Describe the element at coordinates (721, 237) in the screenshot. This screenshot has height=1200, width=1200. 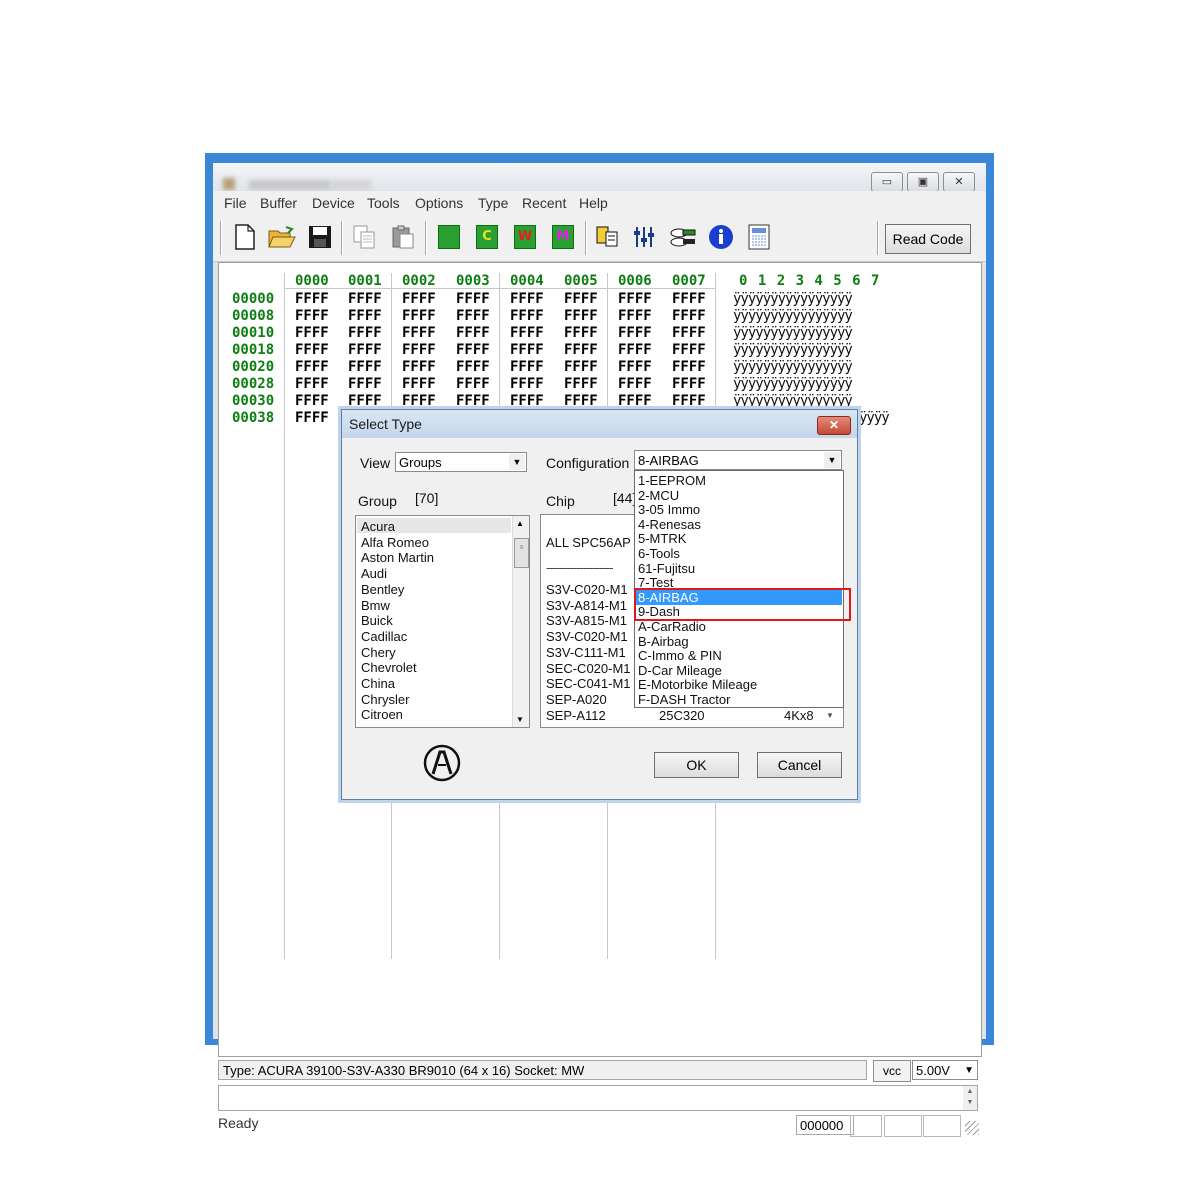
I see `info-icon` at that location.